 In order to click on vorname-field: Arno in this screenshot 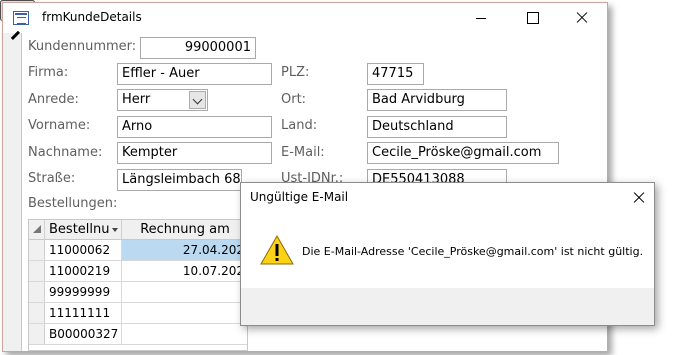, I will do `click(194, 127)`.